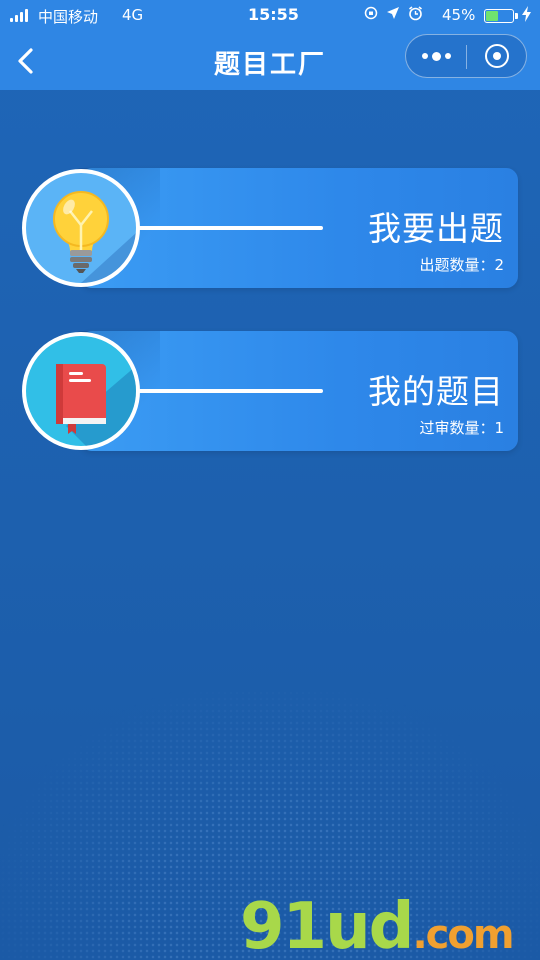 Image resolution: width=540 pixels, height=960 pixels. Describe the element at coordinates (371, 15) in the screenshot. I see `rotation-lock-icon` at that location.